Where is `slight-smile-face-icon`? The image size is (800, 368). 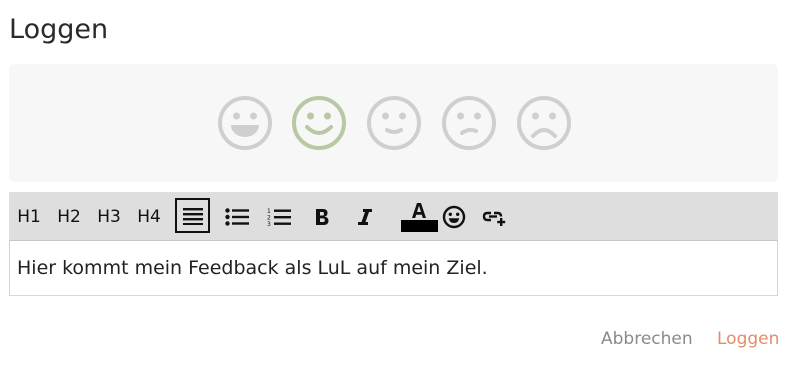
slight-smile-face-icon is located at coordinates (394, 123).